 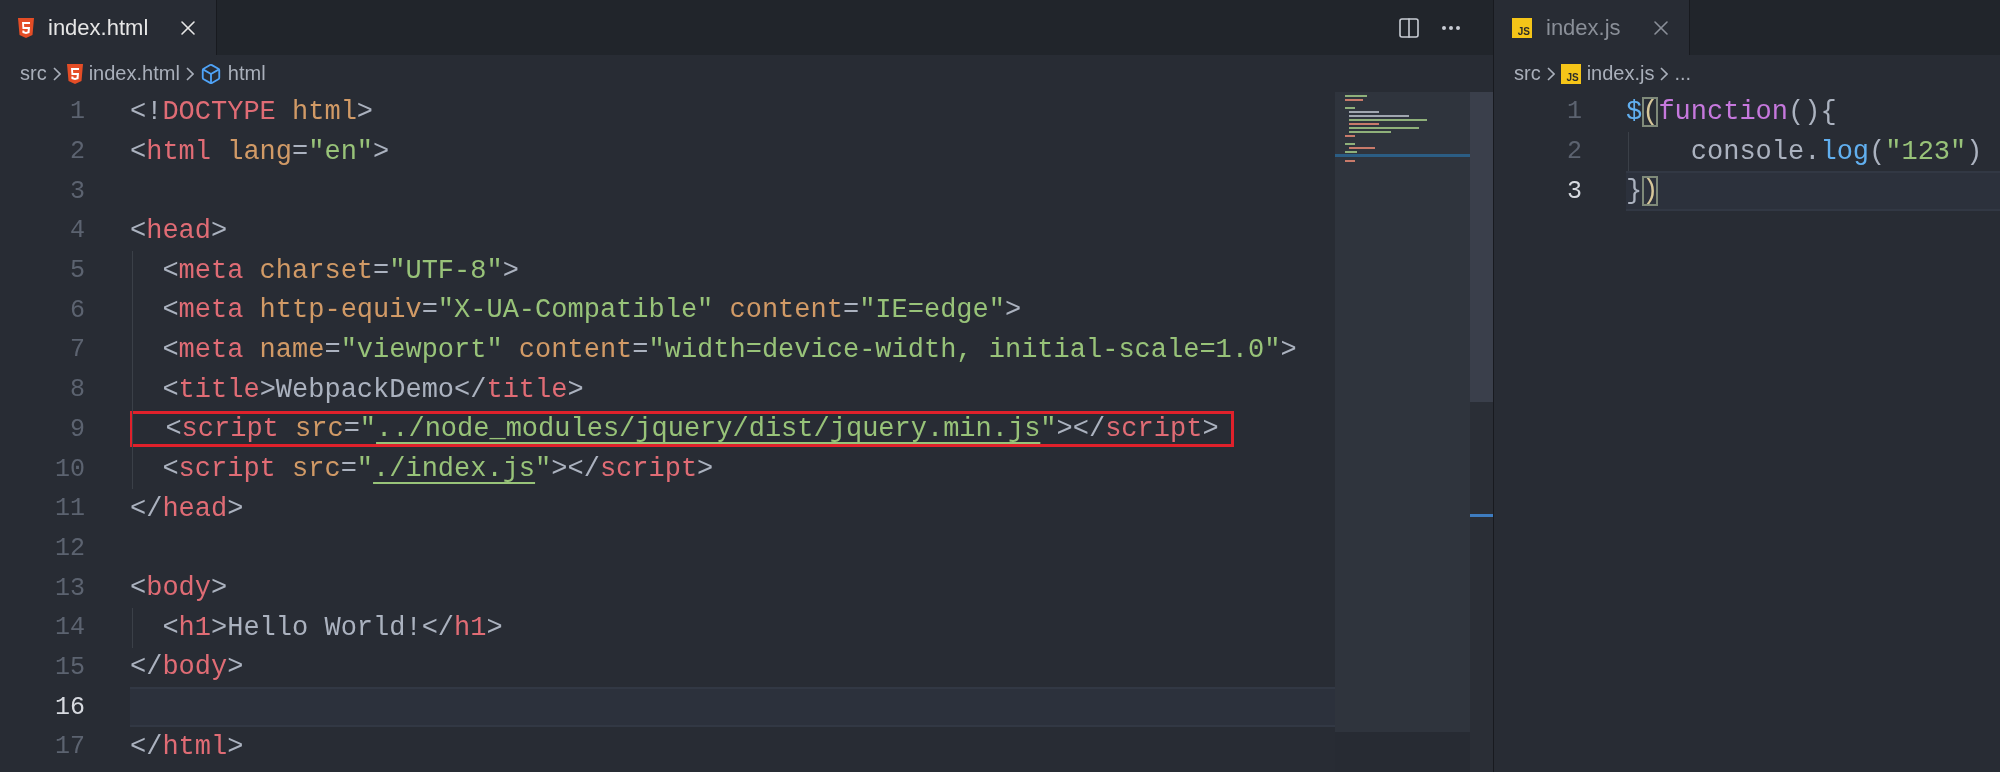 I want to click on code-line: <meta name="viewport" content="width=device-width, initial-scale=1.0">, so click(x=729, y=349).